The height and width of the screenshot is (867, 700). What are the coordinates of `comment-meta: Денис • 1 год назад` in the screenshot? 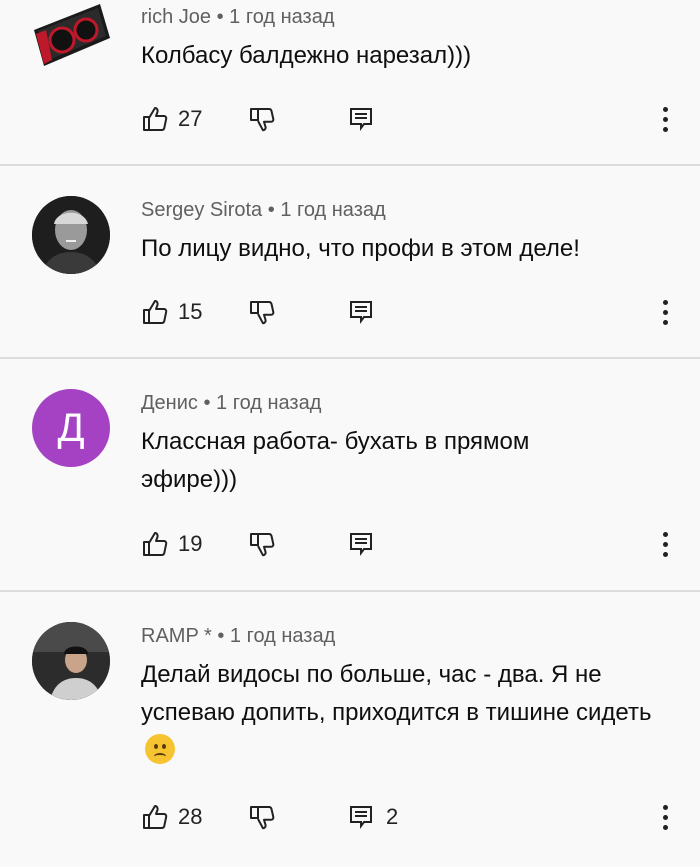 It's located at (231, 403).